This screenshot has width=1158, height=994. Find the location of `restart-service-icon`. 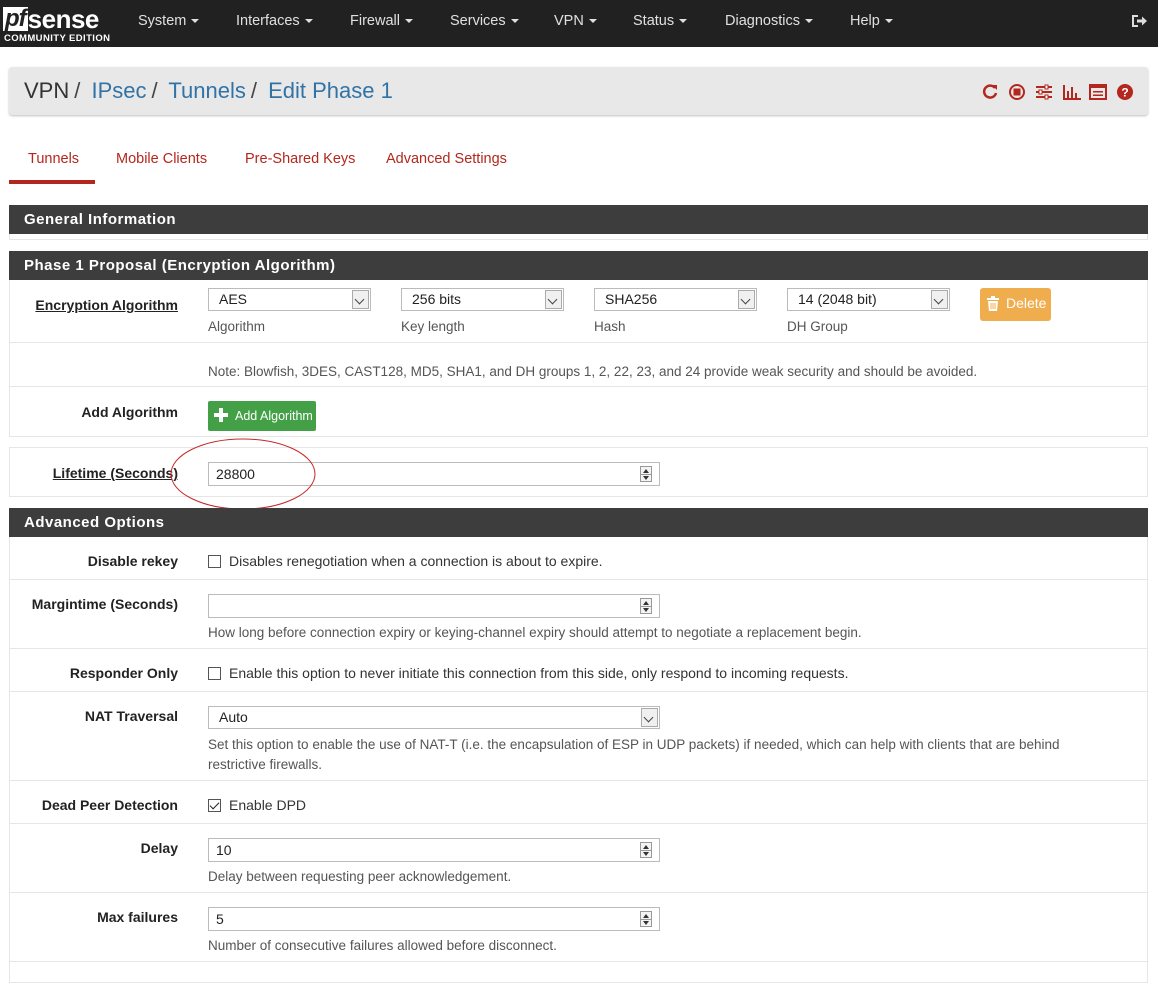

restart-service-icon is located at coordinates (990, 92).